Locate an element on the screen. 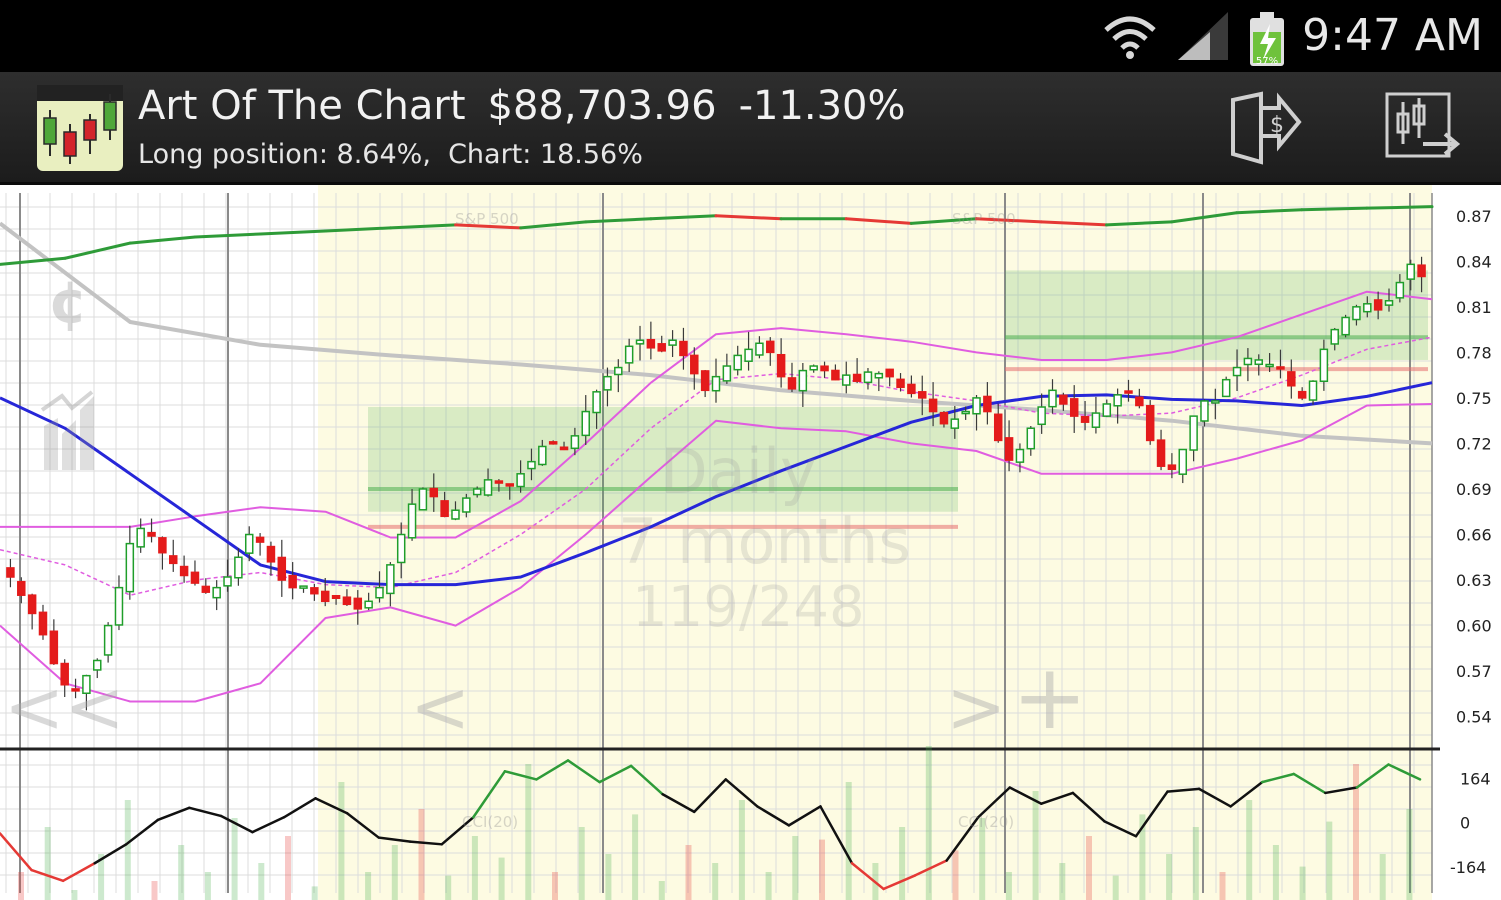  y-axis-tick: 0.72 is located at coordinates (1474, 443).